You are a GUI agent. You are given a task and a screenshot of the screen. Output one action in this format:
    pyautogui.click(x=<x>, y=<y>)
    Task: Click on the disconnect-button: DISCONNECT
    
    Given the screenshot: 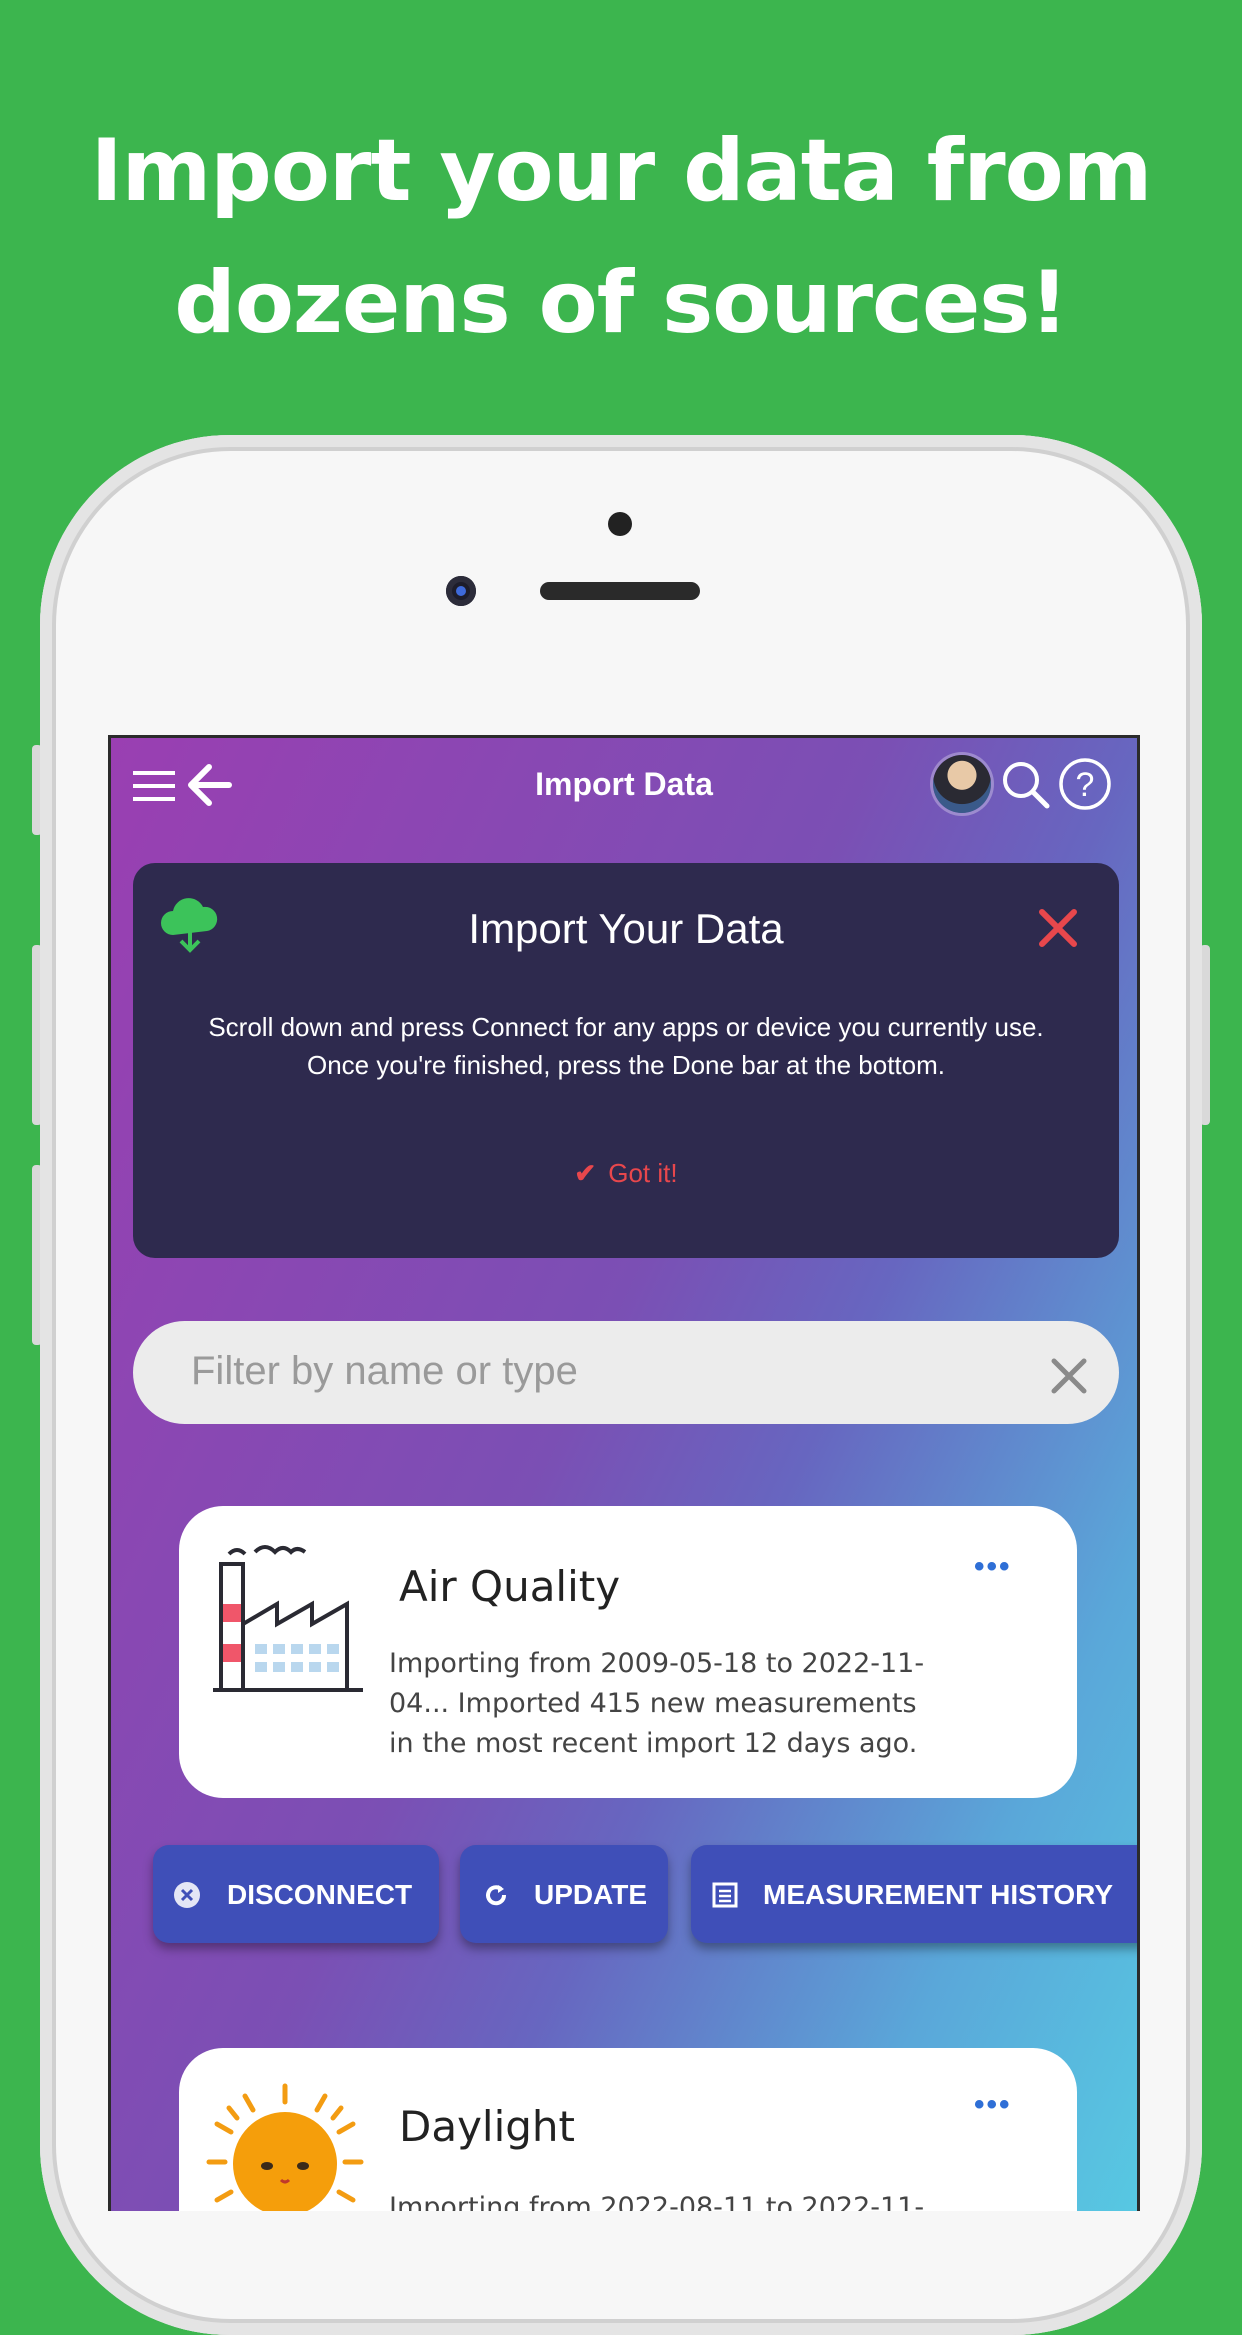 What is the action you would take?
    pyautogui.click(x=296, y=1894)
    